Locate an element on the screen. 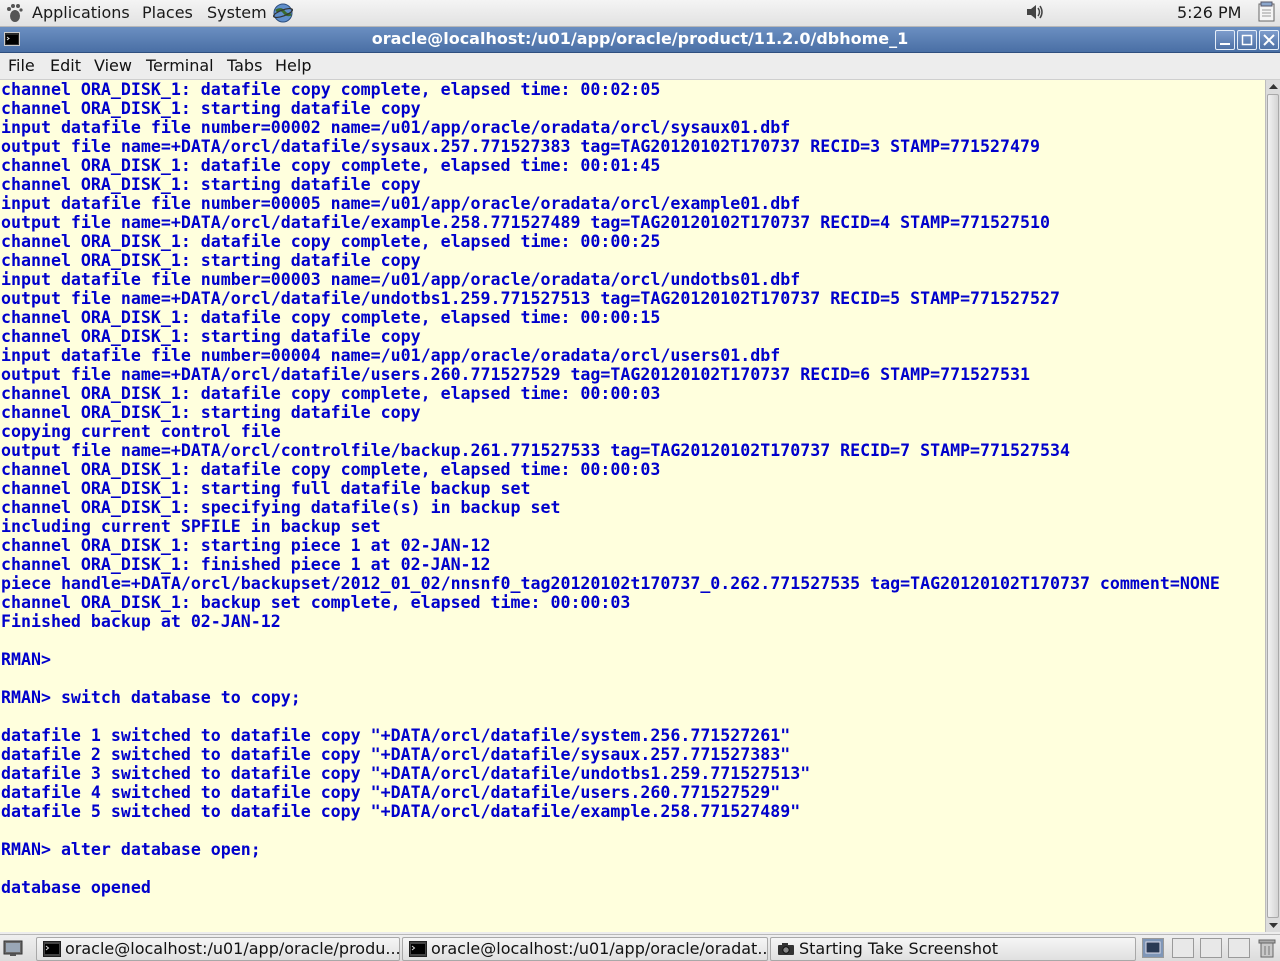  gnome-foot-icon is located at coordinates (14, 13).